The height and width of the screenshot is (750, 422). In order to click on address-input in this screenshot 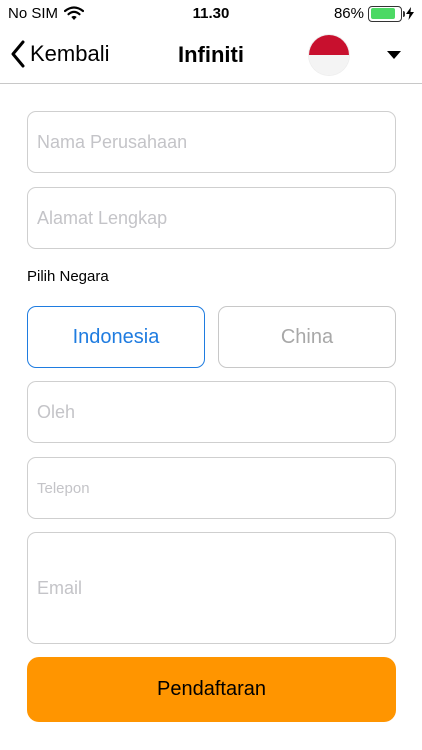, I will do `click(211, 218)`.